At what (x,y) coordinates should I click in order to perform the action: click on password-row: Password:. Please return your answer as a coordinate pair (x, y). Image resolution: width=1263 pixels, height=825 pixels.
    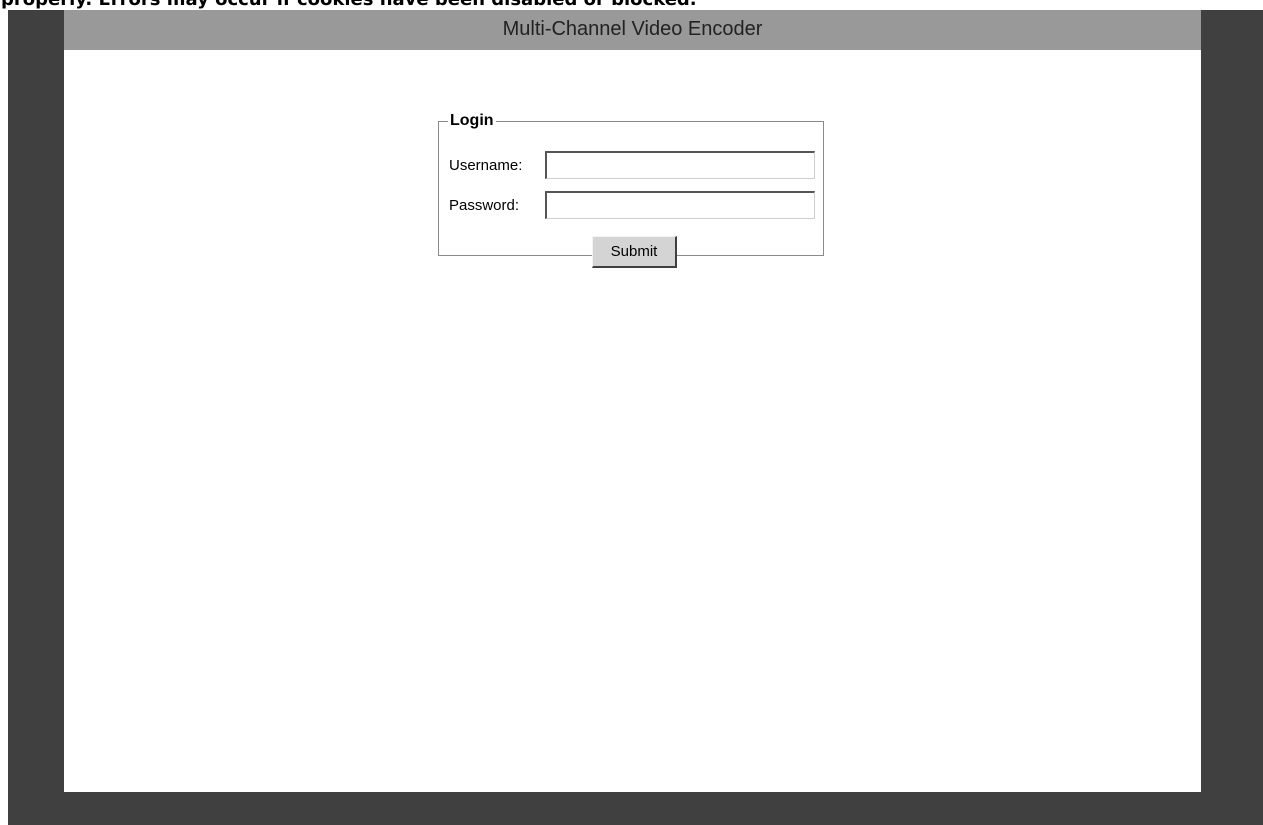
    Looking at the image, I should click on (632, 205).